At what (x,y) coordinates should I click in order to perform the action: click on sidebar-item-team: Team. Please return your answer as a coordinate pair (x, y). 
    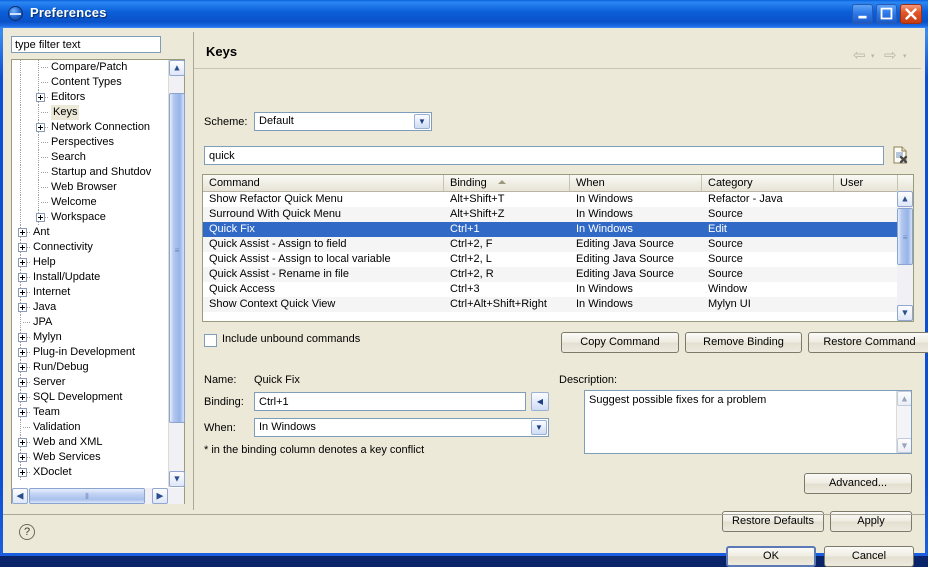
    Looking at the image, I should click on (89, 412).